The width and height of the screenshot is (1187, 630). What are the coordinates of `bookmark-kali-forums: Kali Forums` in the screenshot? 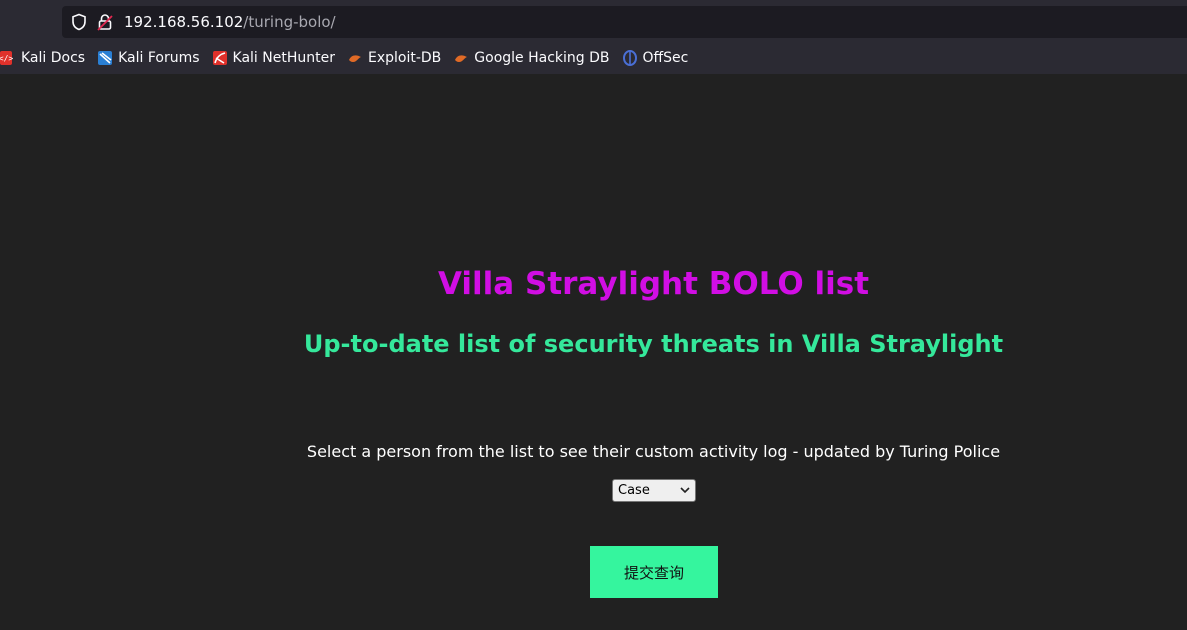 It's located at (148, 58).